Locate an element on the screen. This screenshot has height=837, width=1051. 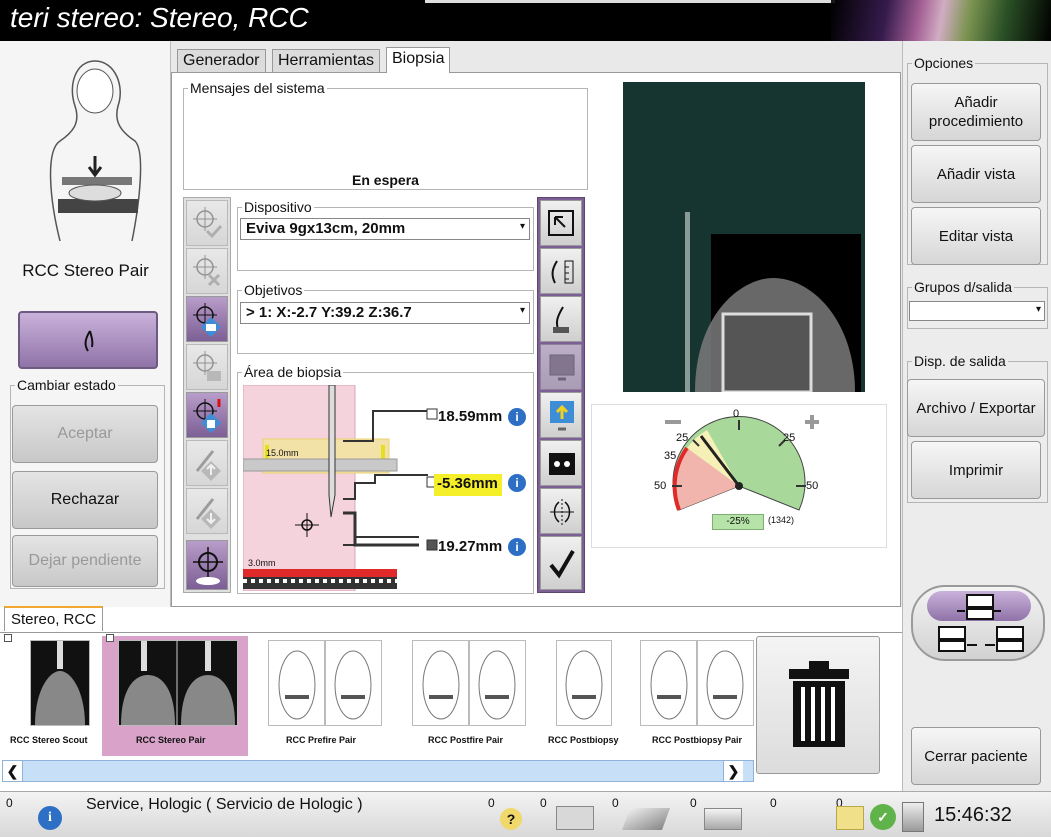
checkmark-icon is located at coordinates (562, 564).